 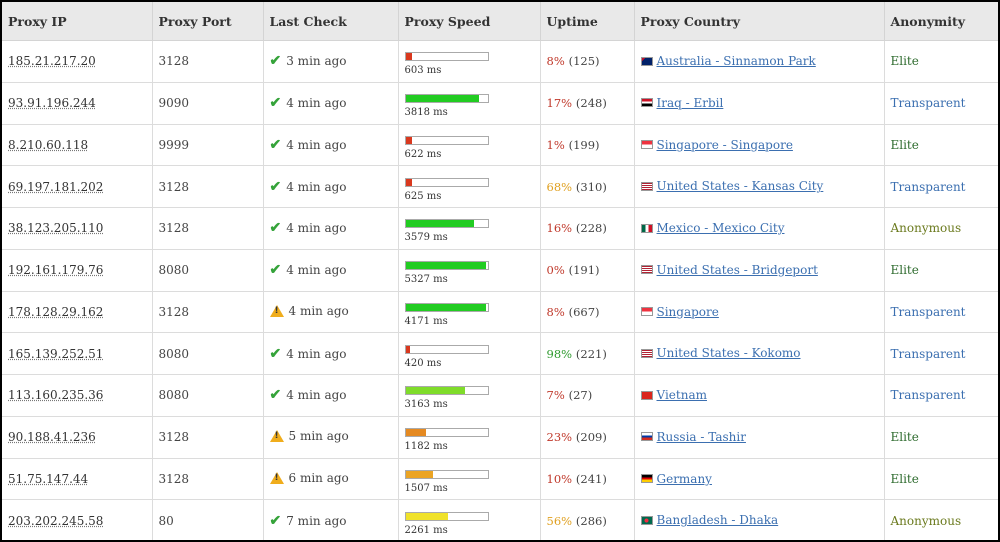 I want to click on country-link: Australia - Sinnamon Park, so click(x=736, y=61).